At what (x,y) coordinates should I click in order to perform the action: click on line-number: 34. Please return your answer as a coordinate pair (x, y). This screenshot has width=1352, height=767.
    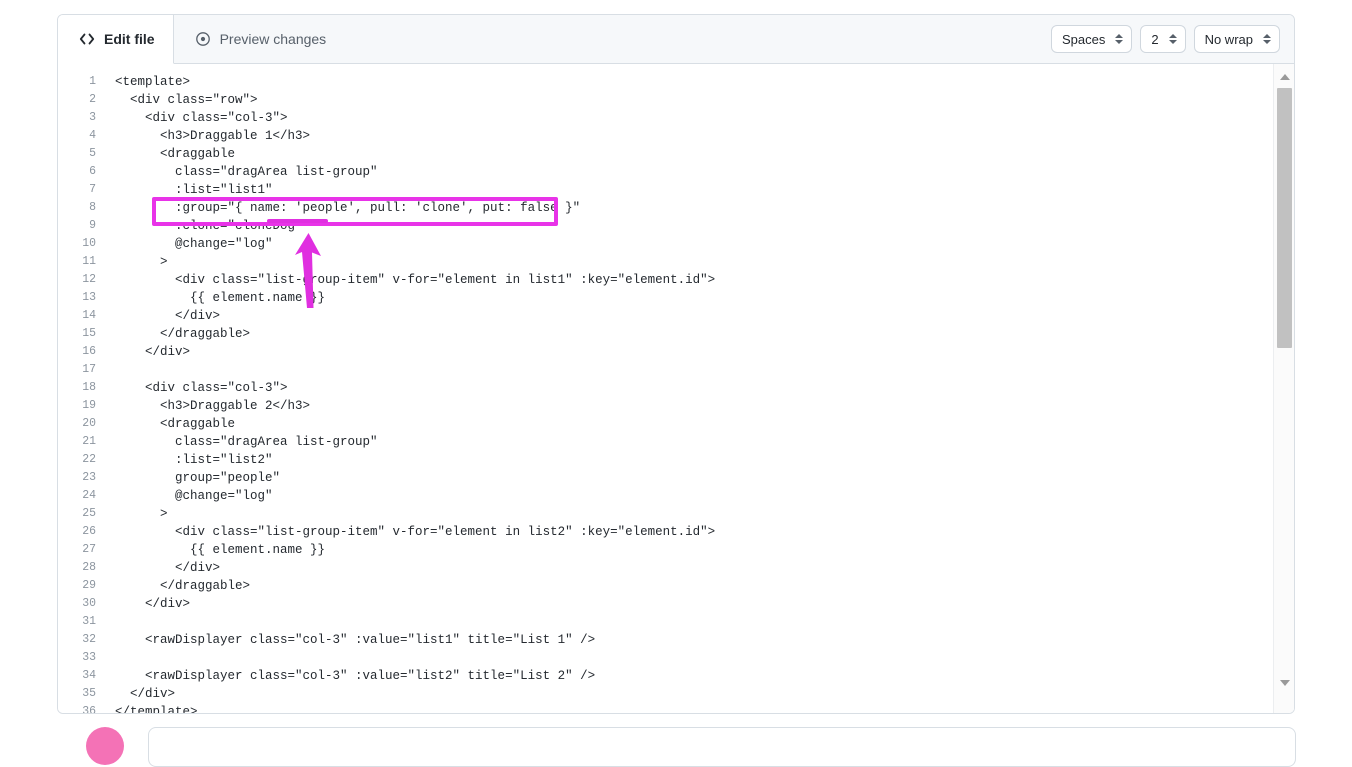
    Looking at the image, I should click on (89, 675).